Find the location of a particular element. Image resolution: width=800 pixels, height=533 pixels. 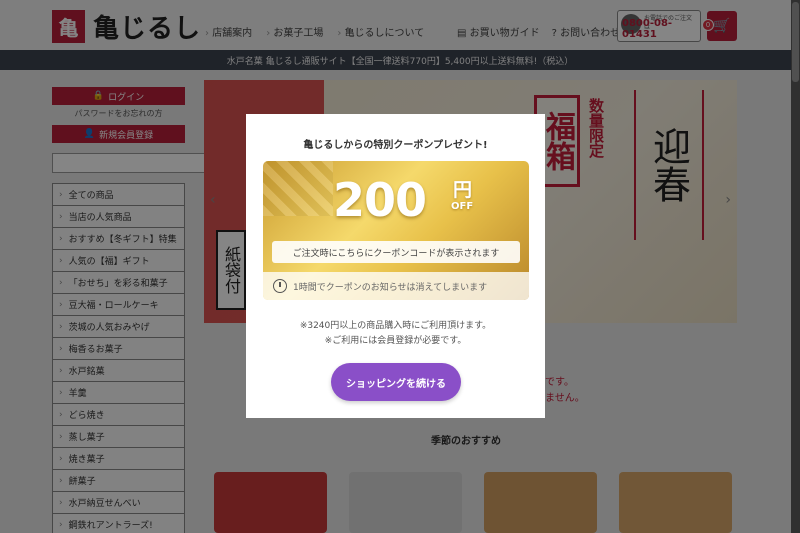

continue-shopping-button: ショッピングを続ける is located at coordinates (396, 382).